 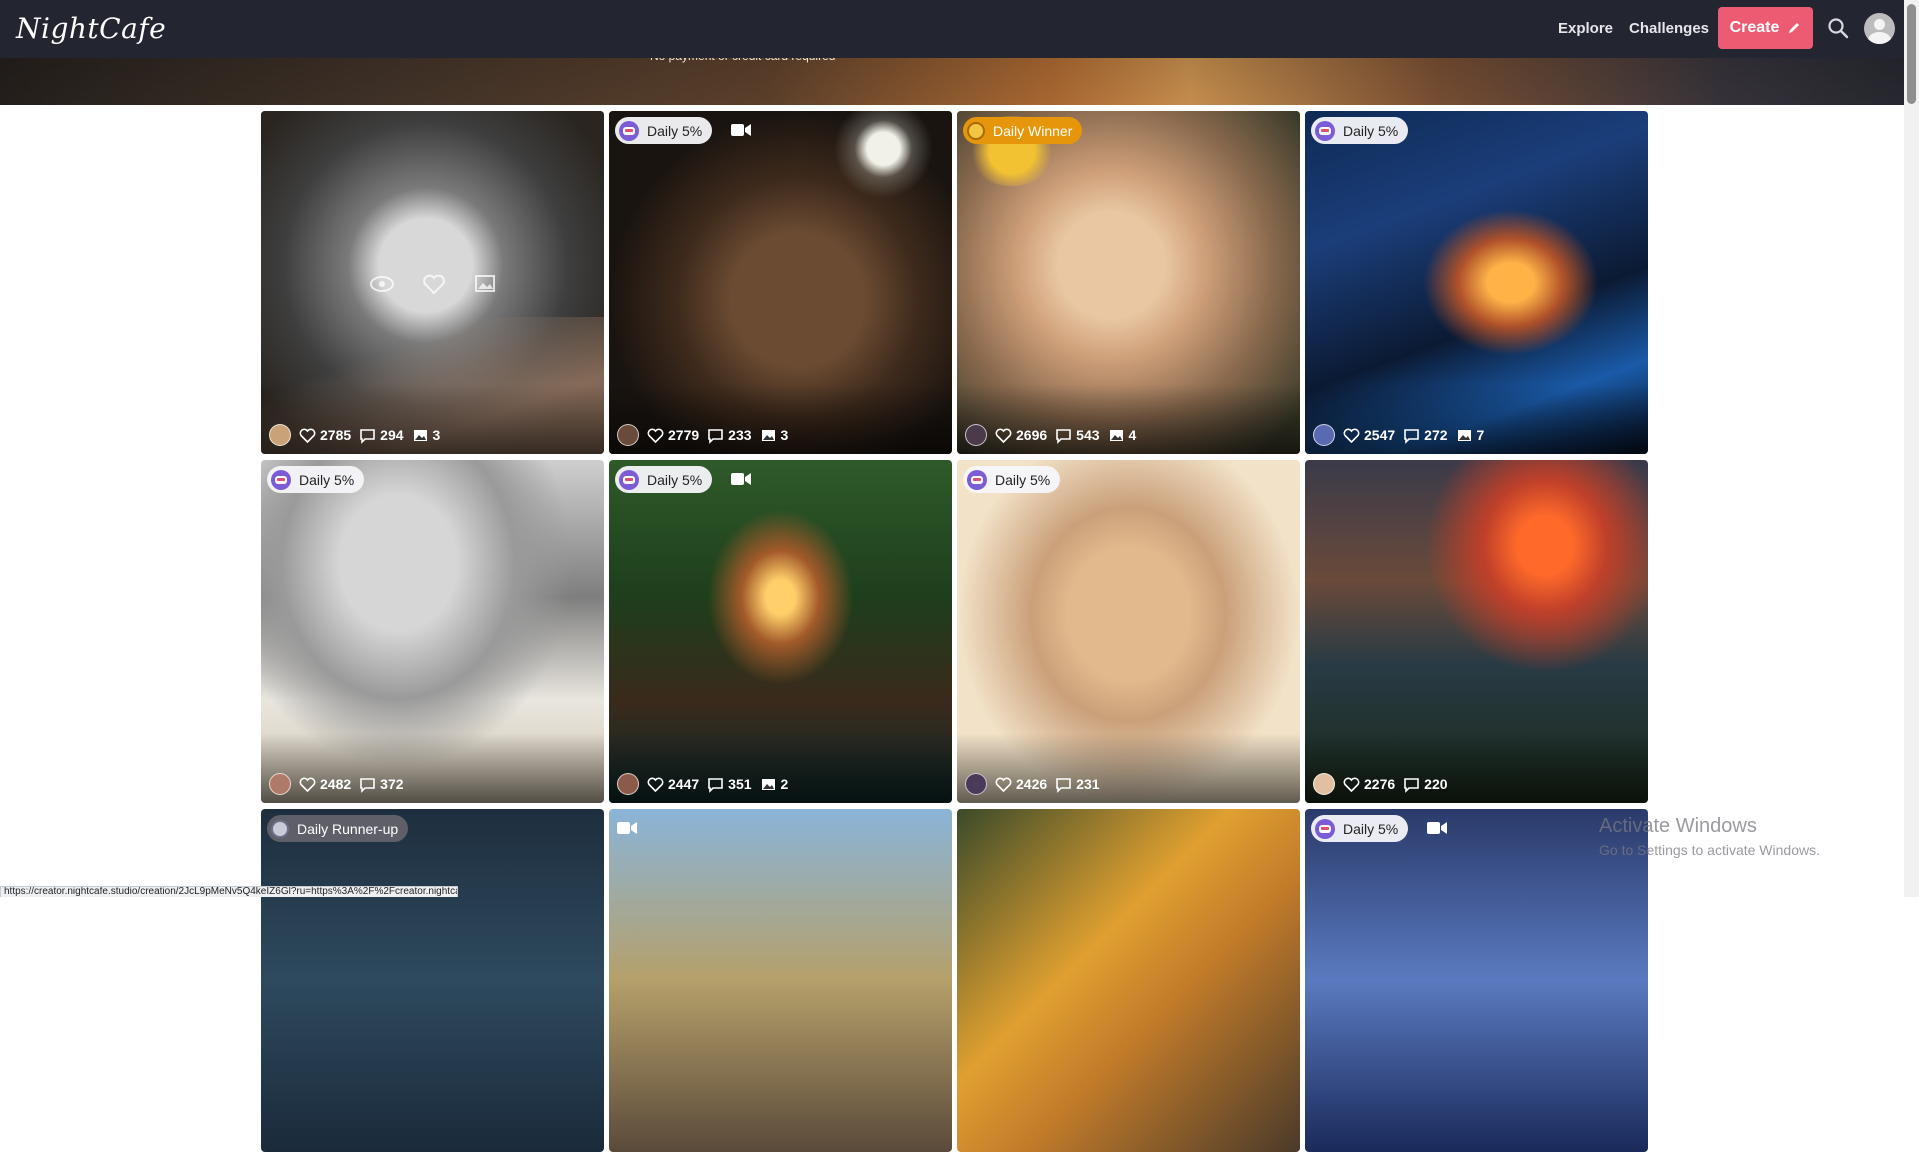 What do you see at coordinates (336, 784) in the screenshot?
I see `likes-count: 2482` at bounding box center [336, 784].